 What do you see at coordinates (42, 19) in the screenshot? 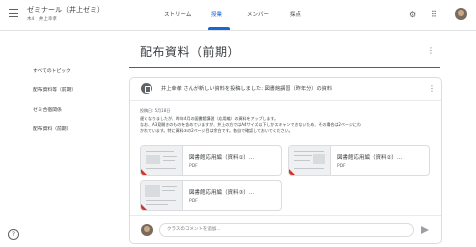
I see `class-subtitle: 木4 井上幸孝` at bounding box center [42, 19].